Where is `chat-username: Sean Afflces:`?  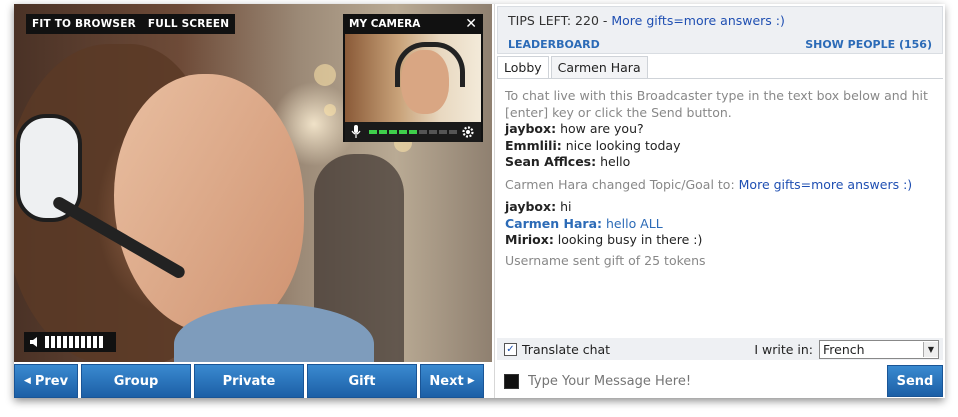
chat-username: Sean Afflces: is located at coordinates (550, 161).